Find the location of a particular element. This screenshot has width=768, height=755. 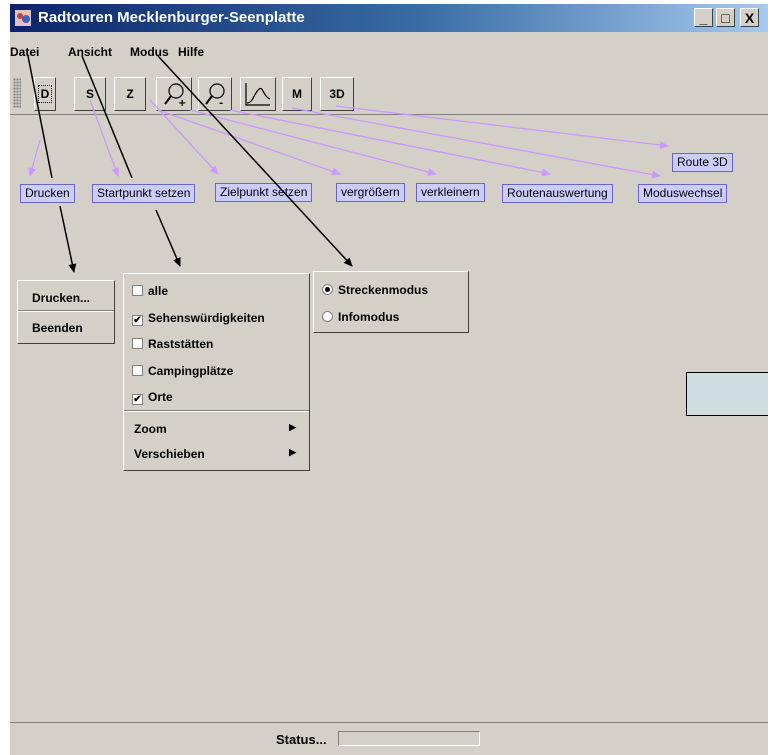

arrow-ansicht-line is located at coordinates (107, 117).